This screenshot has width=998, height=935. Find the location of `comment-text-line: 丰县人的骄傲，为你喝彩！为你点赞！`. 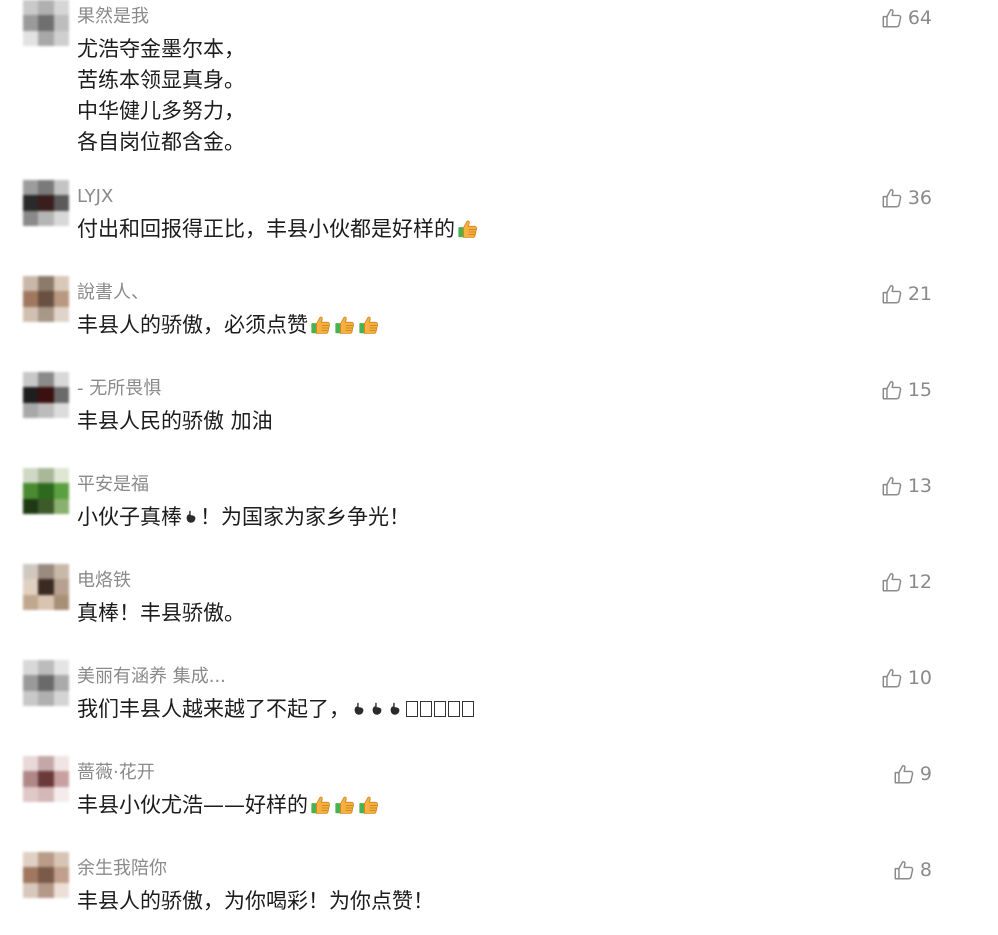

comment-text-line: 丰县人的骄傲，为你喝彩！为你点赞！ is located at coordinates (255, 901).